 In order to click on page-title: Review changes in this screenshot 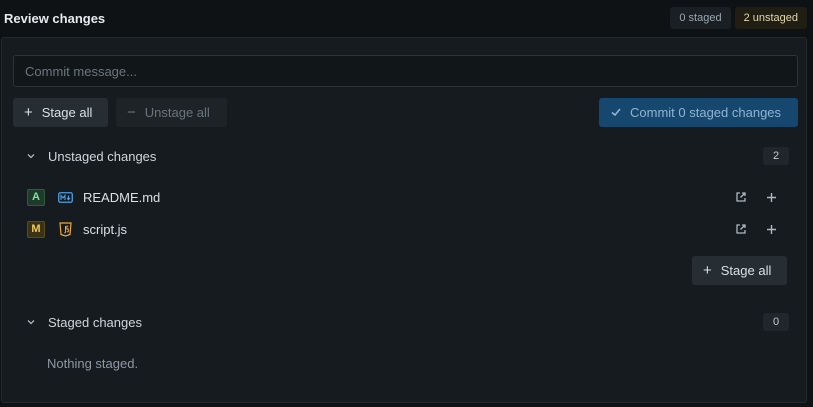, I will do `click(55, 18)`.